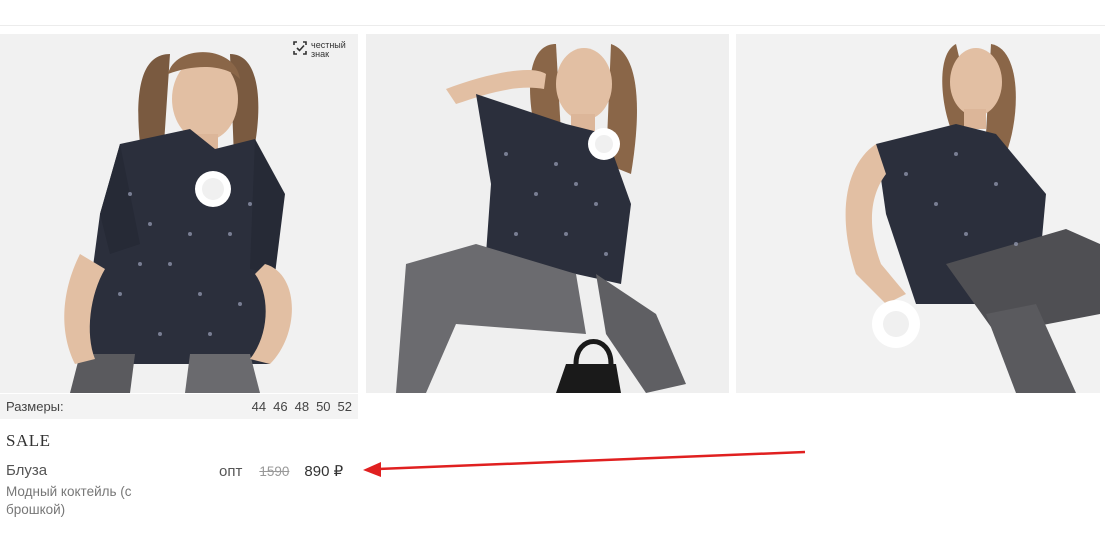 This screenshot has height=540, width=1105. What do you see at coordinates (300, 48) in the screenshot?
I see `chz-mark-icon` at bounding box center [300, 48].